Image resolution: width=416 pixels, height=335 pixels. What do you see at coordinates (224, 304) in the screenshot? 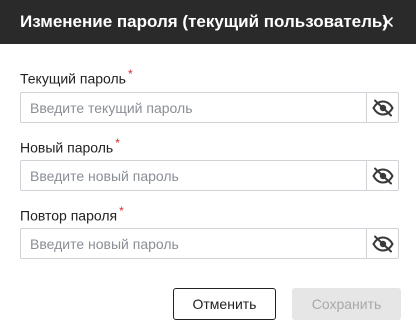
I see `cancel-button: Отменить` at bounding box center [224, 304].